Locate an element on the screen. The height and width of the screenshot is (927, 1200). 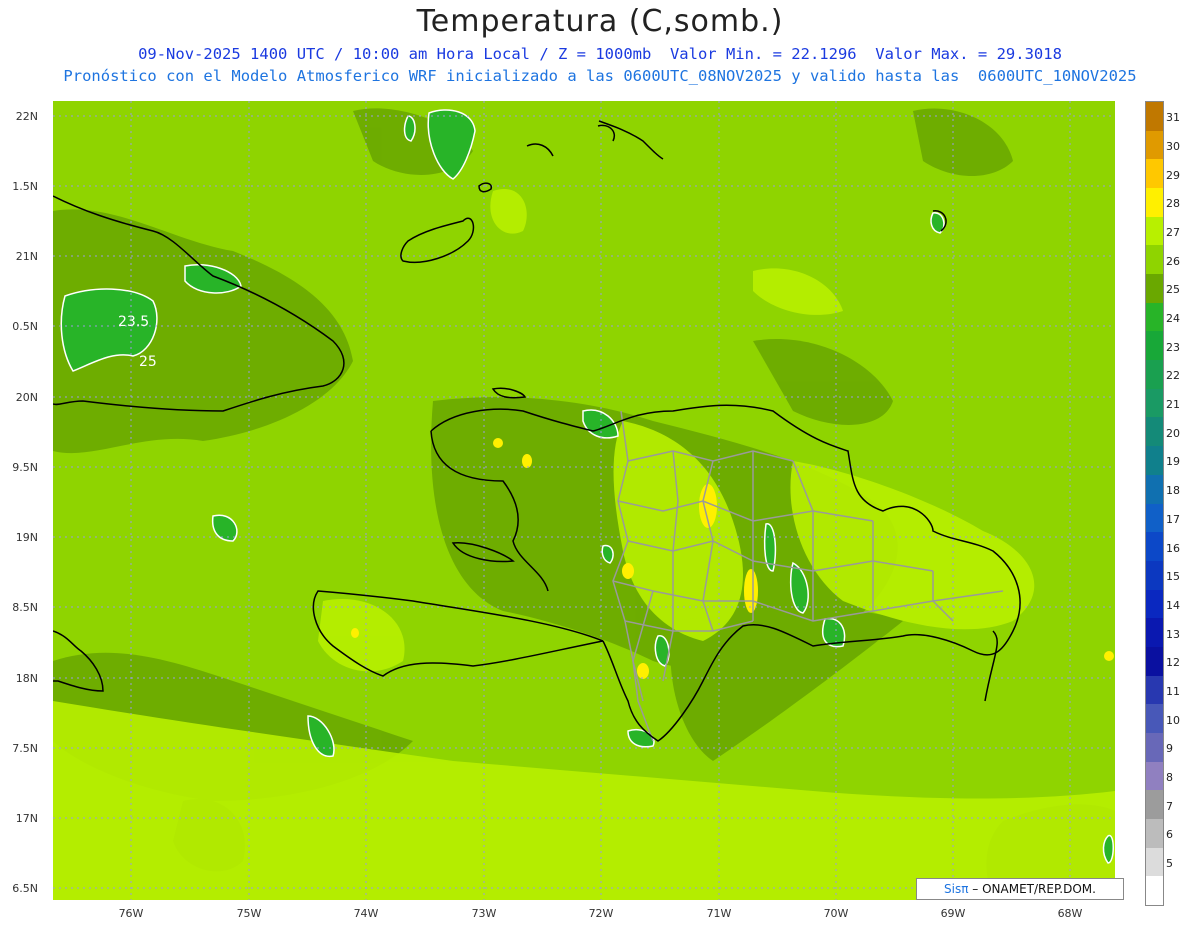
colorbar-label: 22 is located at coordinates (1173, 376).